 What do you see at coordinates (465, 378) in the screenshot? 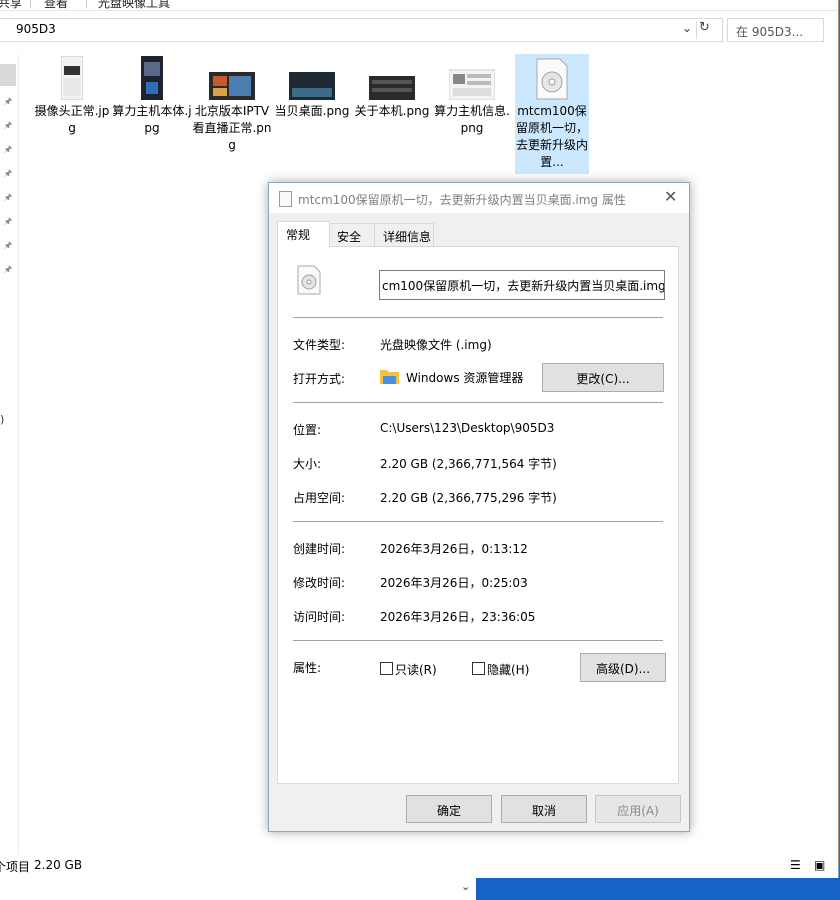
I see `open-with-value: Windows 资源管理器` at bounding box center [465, 378].